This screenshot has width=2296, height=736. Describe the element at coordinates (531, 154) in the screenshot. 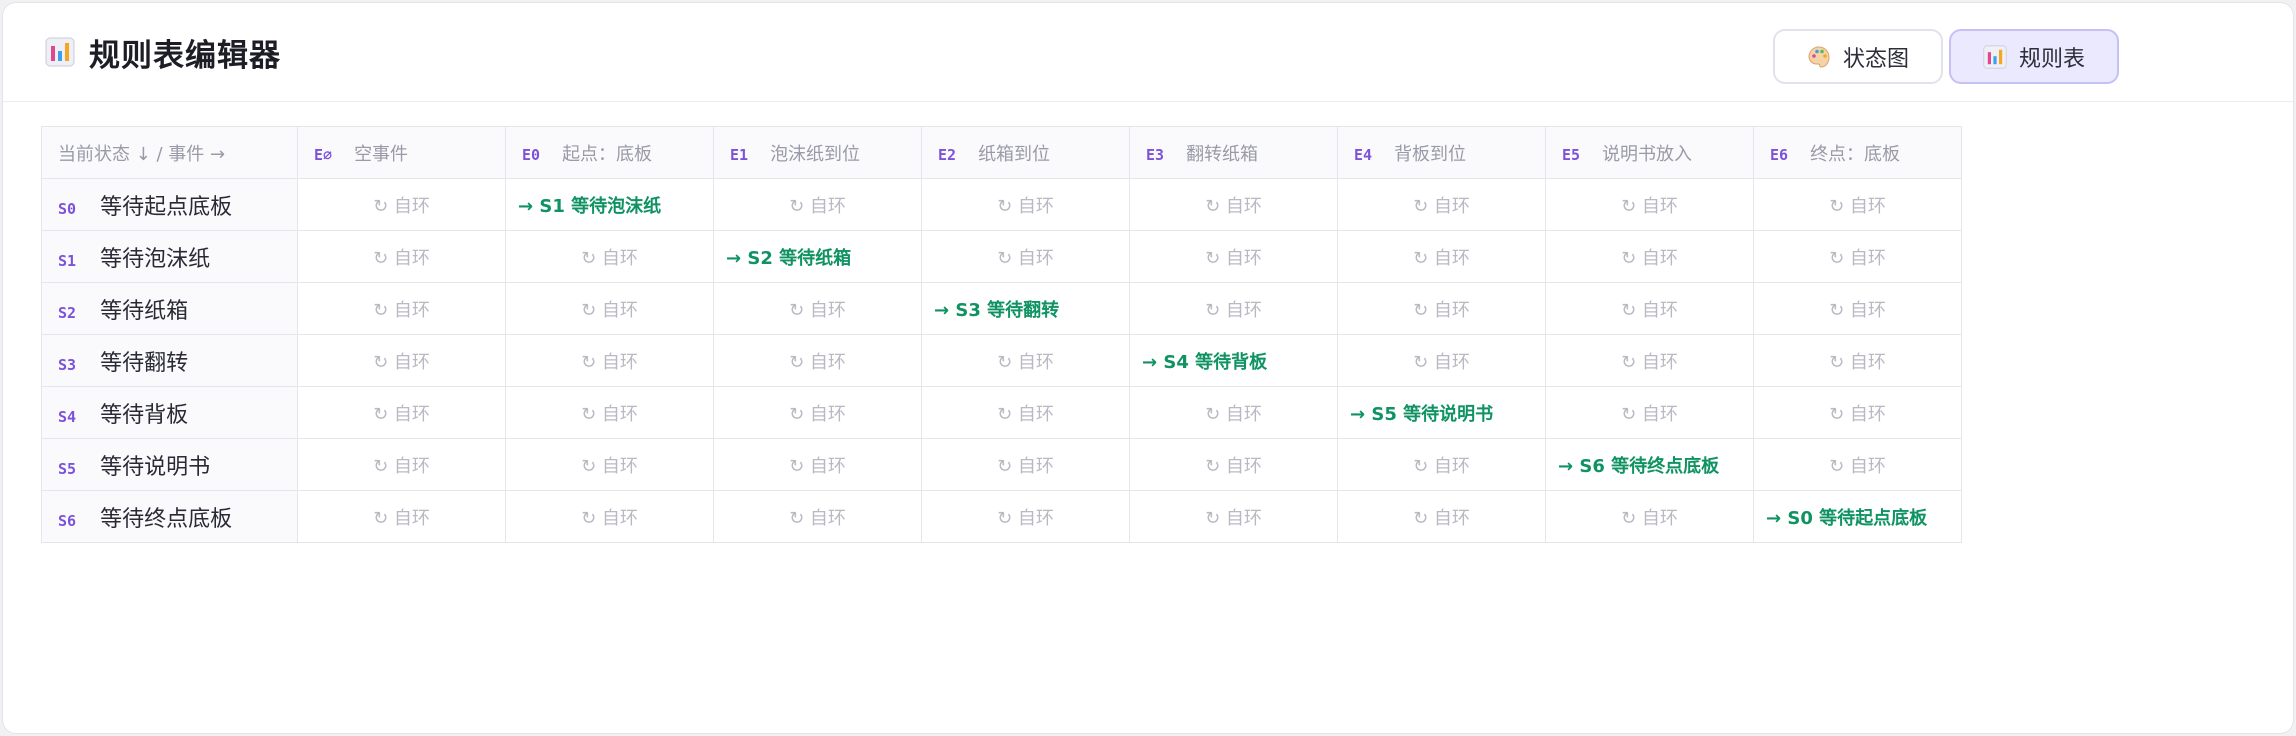

I see `event-code: E0` at that location.